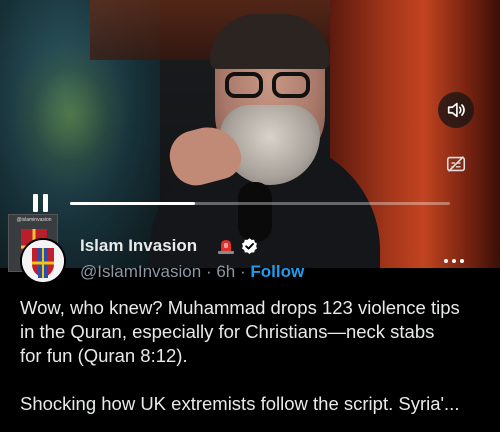 The height and width of the screenshot is (432, 500). Describe the element at coordinates (133, 203) in the screenshot. I see `video-progress-fill` at that location.